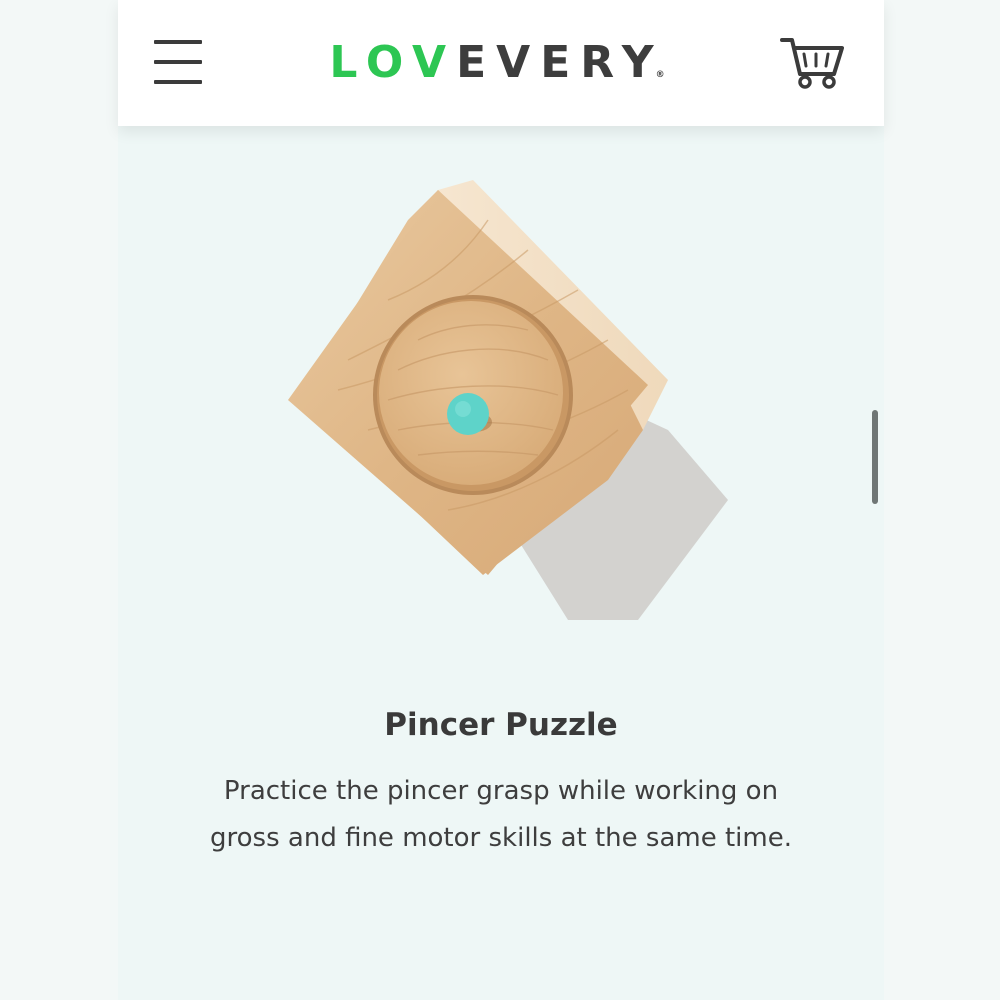  I want to click on logo-text-green: LOV, so click(393, 62).